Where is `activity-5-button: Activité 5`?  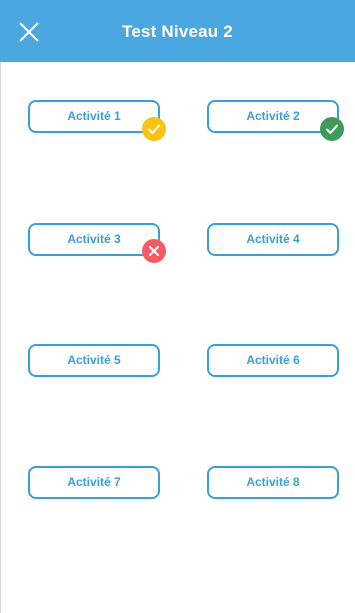
activity-5-button: Activité 5 is located at coordinates (94, 360).